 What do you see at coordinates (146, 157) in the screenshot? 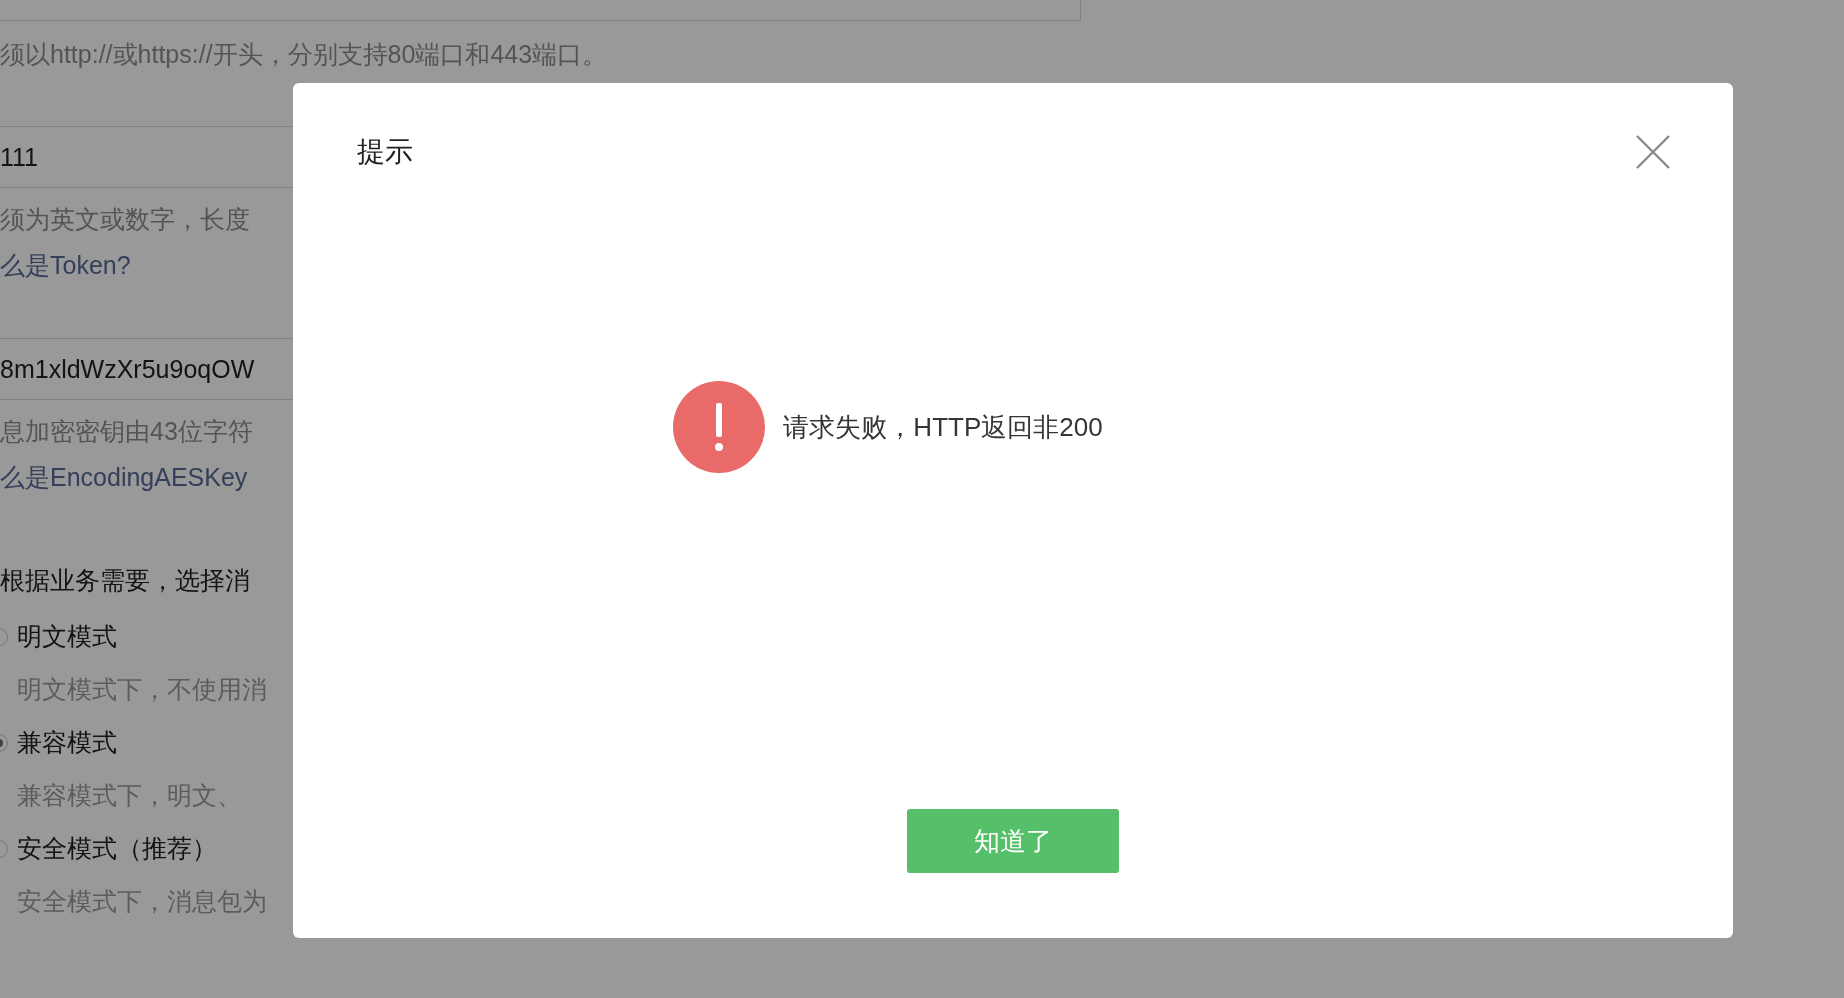
I see `input-field: 111` at bounding box center [146, 157].